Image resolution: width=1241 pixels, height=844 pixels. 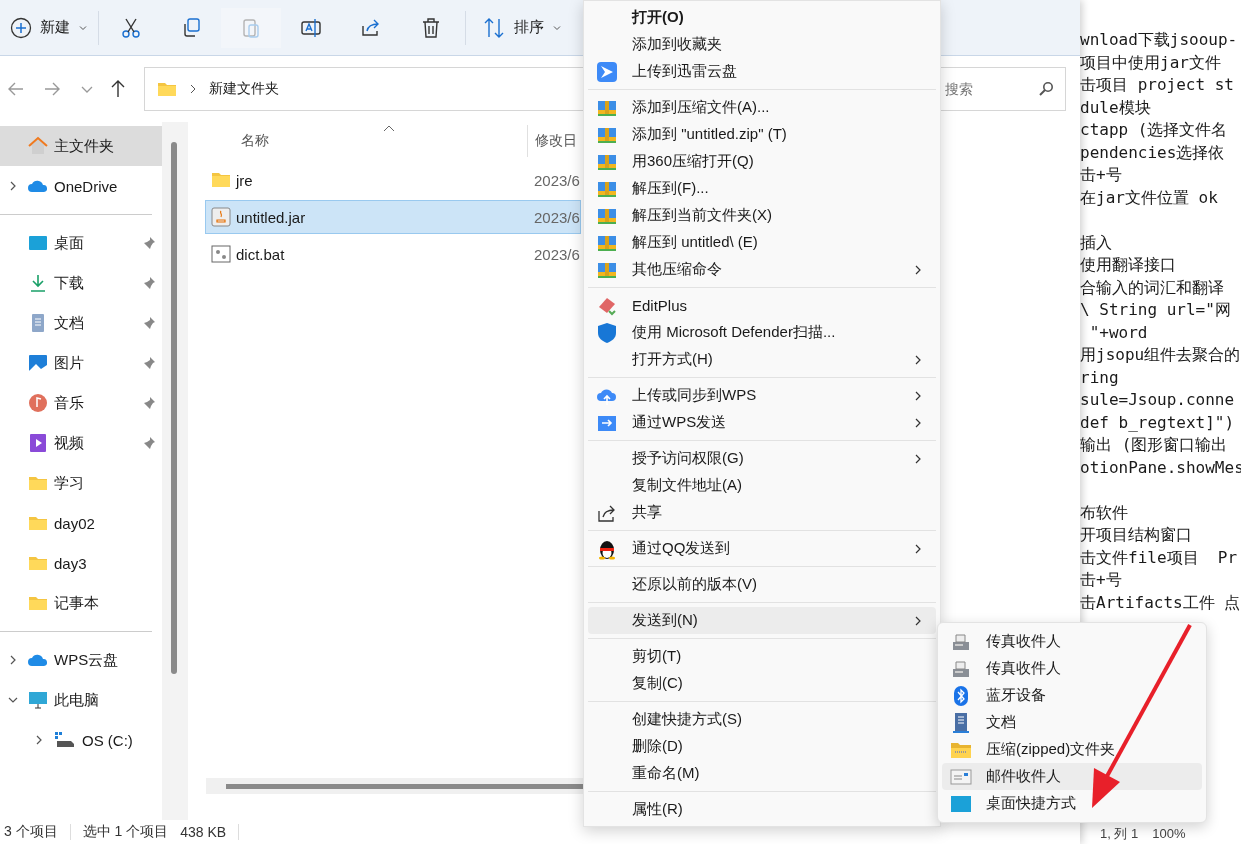 What do you see at coordinates (38, 243) in the screenshot?
I see `desktop-icon` at bounding box center [38, 243].